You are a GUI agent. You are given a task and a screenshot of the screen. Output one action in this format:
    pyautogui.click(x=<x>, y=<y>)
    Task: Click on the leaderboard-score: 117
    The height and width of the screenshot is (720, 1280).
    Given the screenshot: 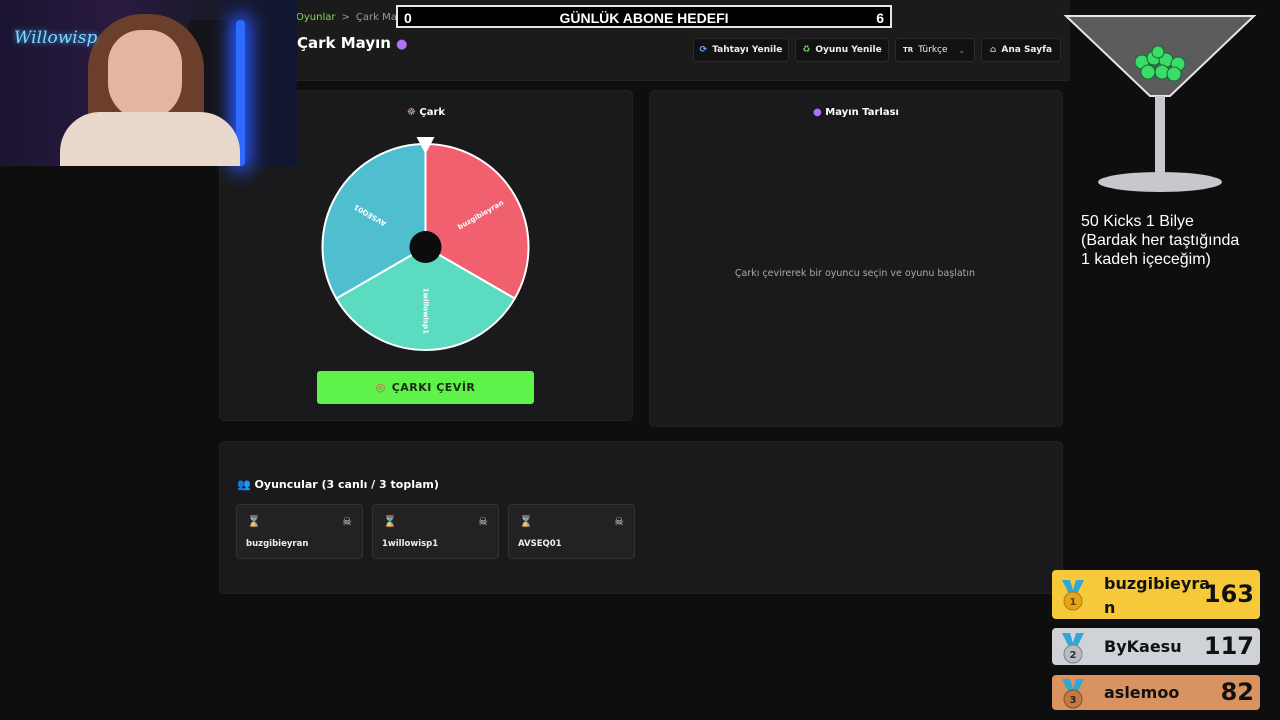 What is the action you would take?
    pyautogui.click(x=1228, y=646)
    